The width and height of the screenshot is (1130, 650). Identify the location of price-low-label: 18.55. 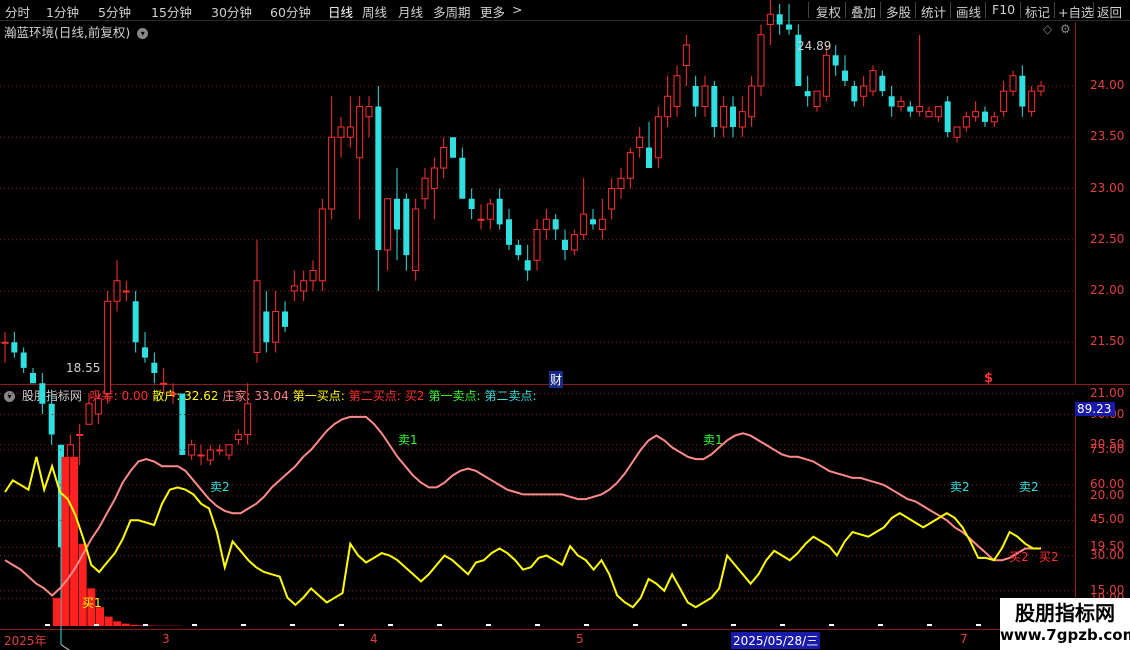
(83, 368).